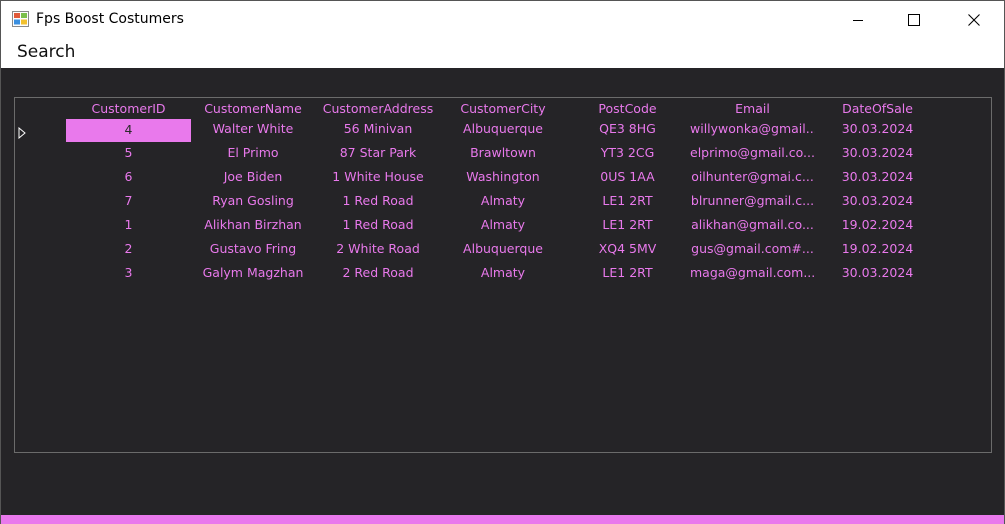  I want to click on table-cell: 5, so click(128, 154).